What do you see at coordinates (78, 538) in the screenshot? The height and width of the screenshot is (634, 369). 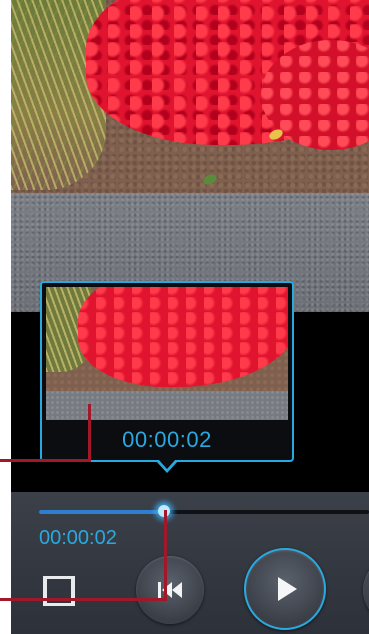 I see `elapsed-time: 00:00:02` at bounding box center [78, 538].